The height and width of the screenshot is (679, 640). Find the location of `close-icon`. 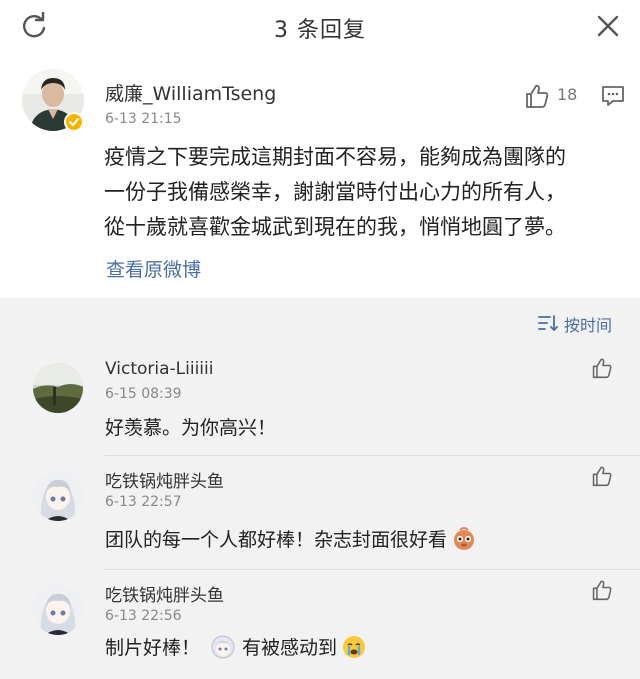

close-icon is located at coordinates (608, 26).